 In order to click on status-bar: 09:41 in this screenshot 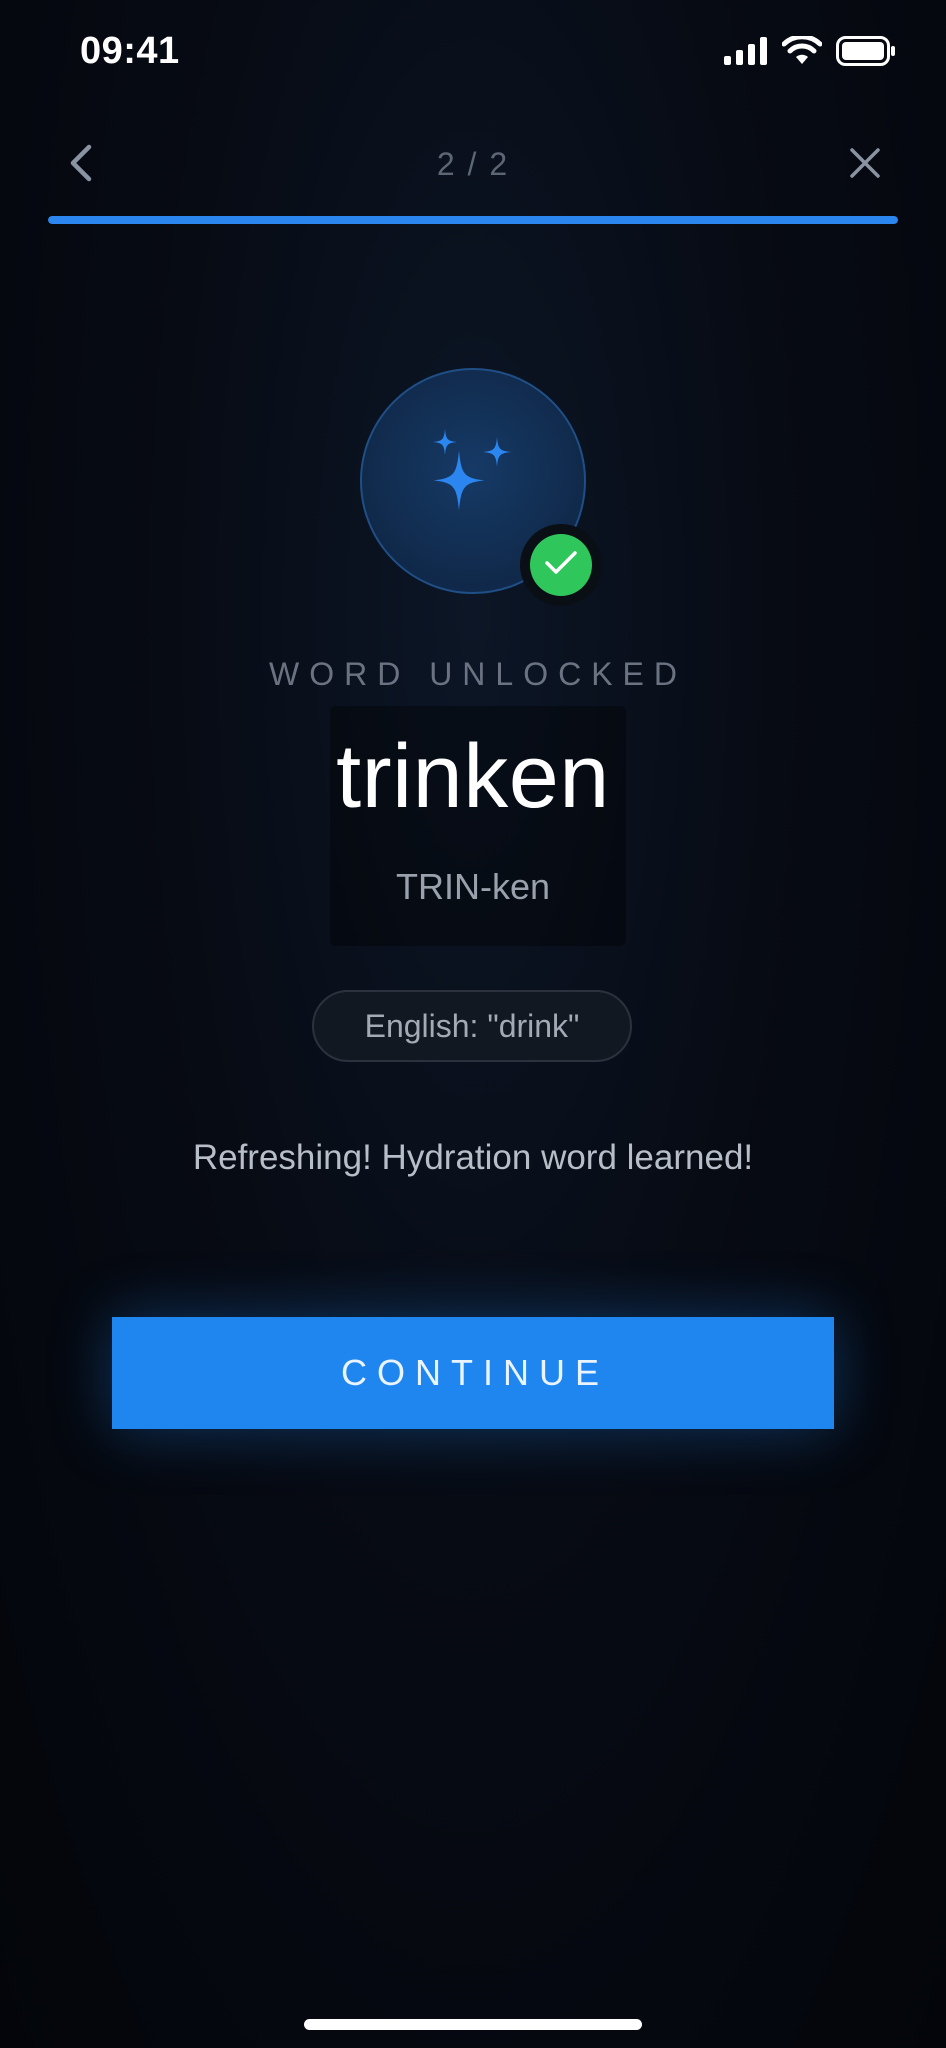, I will do `click(473, 52)`.